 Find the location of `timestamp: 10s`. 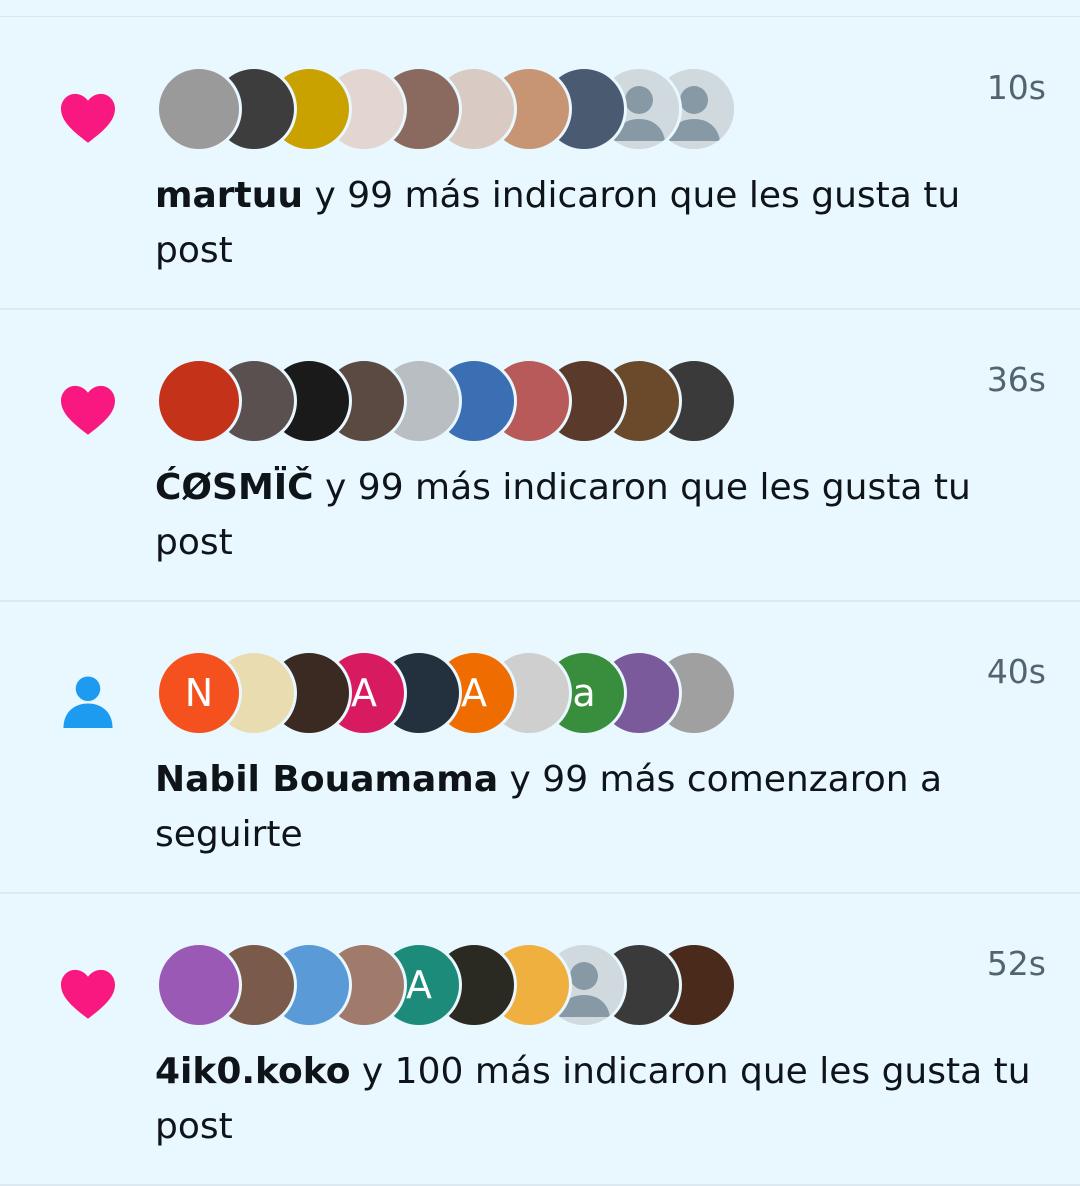

timestamp: 10s is located at coordinates (1016, 87).